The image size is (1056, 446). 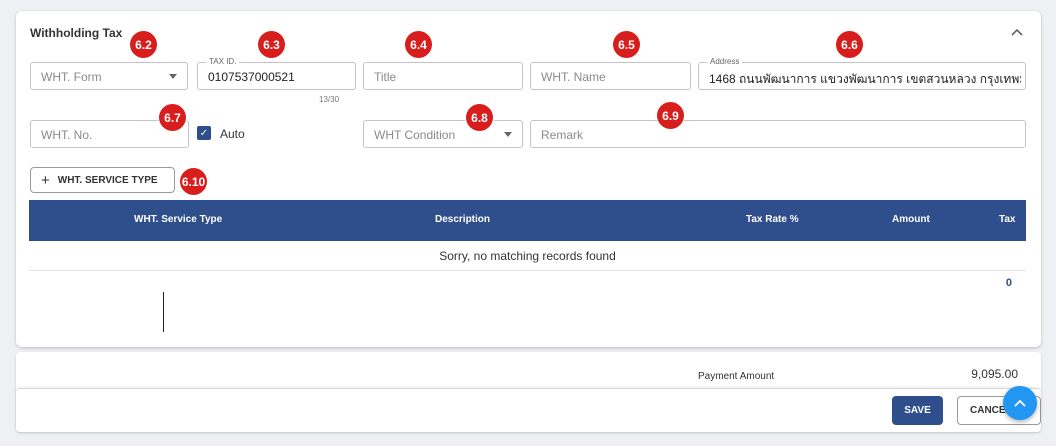 I want to click on wht-name-input: WHT. Name, so click(x=610, y=76).